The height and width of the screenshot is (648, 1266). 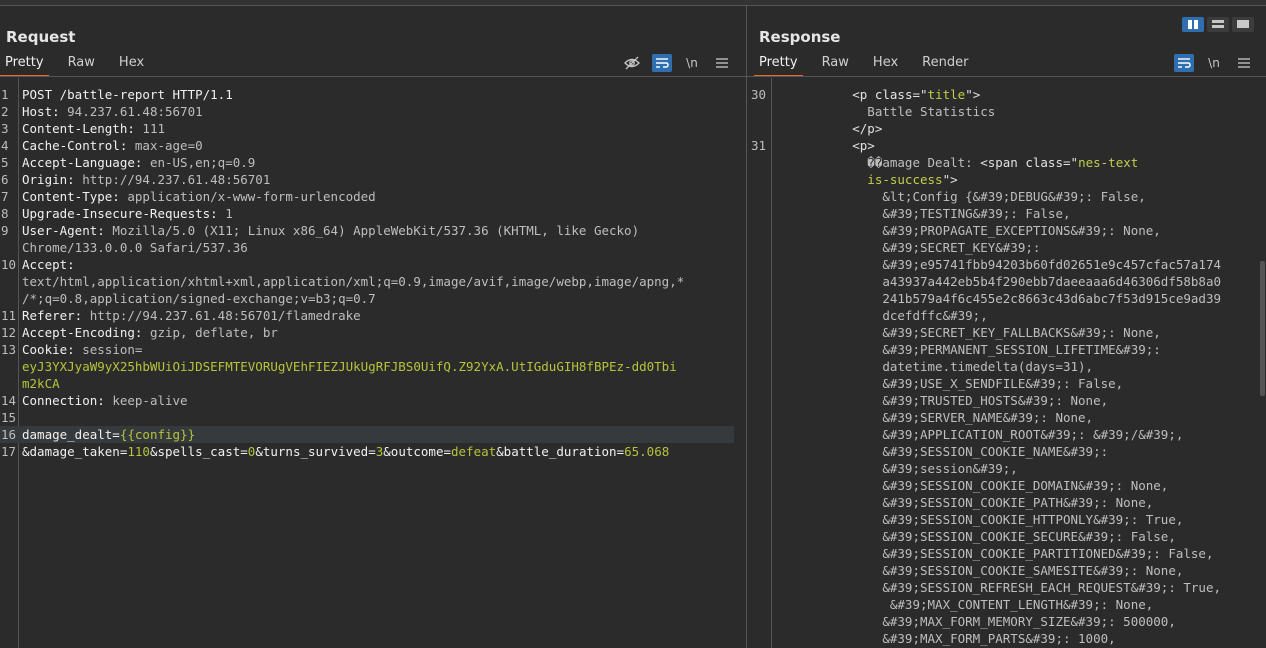 What do you see at coordinates (632, 63) in the screenshot?
I see `hide-eye-icon` at bounding box center [632, 63].